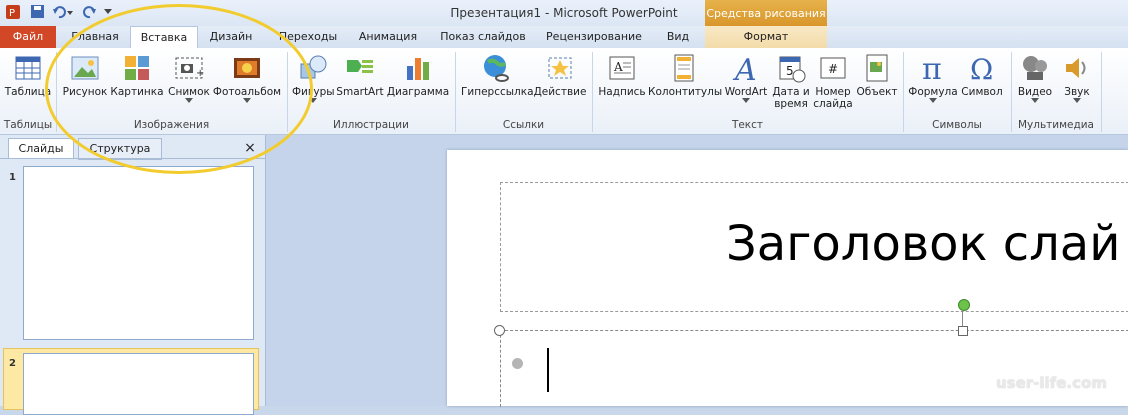 This screenshot has width=1128, height=415. What do you see at coordinates (496, 68) in the screenshot?
I see `hyperlink-icon` at bounding box center [496, 68].